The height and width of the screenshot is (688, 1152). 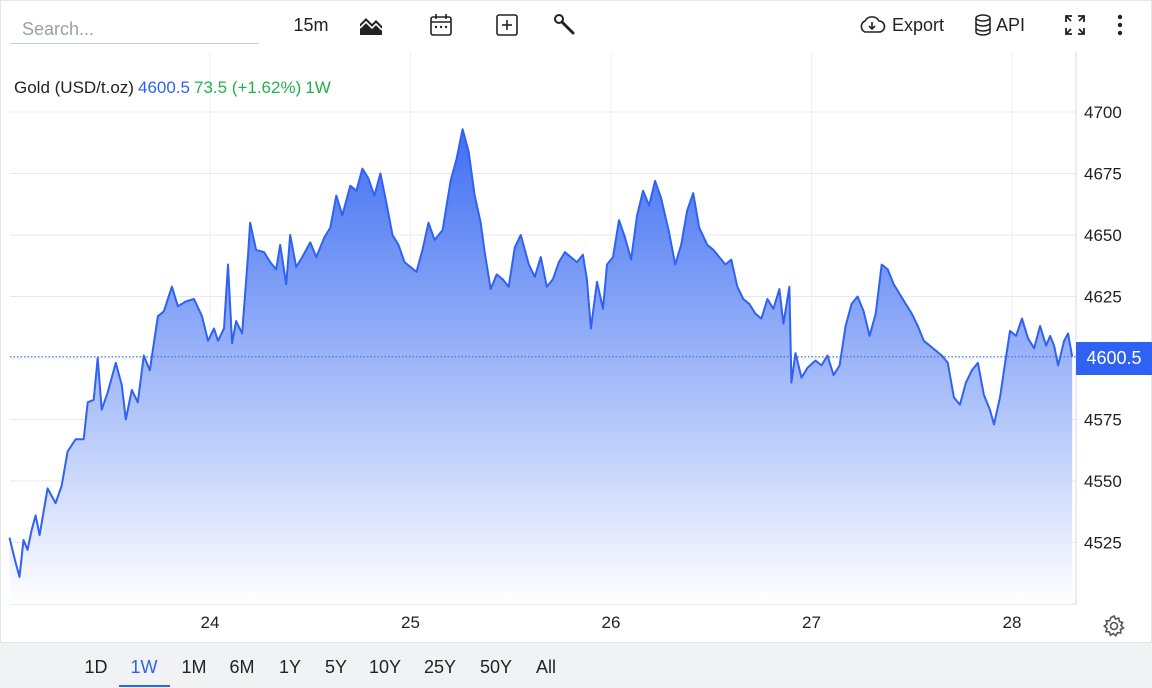 What do you see at coordinates (144, 667) in the screenshot?
I see `period-1w: 1W` at bounding box center [144, 667].